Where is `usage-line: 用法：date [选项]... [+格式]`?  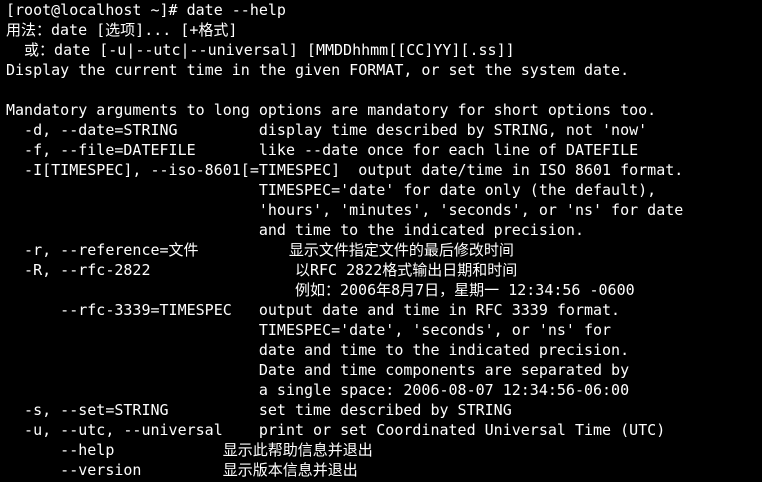 usage-line: 用法：date [选项]... [+格式] is located at coordinates (122, 30).